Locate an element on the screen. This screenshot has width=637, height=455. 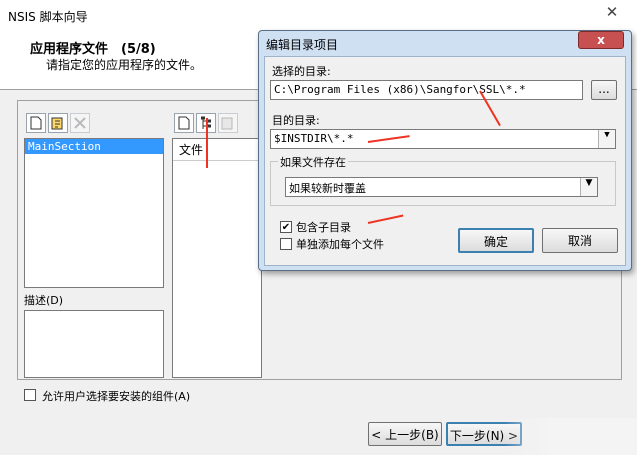
dest-dir-combo: $INSTDIR\*.* ▼ is located at coordinates (443, 139).